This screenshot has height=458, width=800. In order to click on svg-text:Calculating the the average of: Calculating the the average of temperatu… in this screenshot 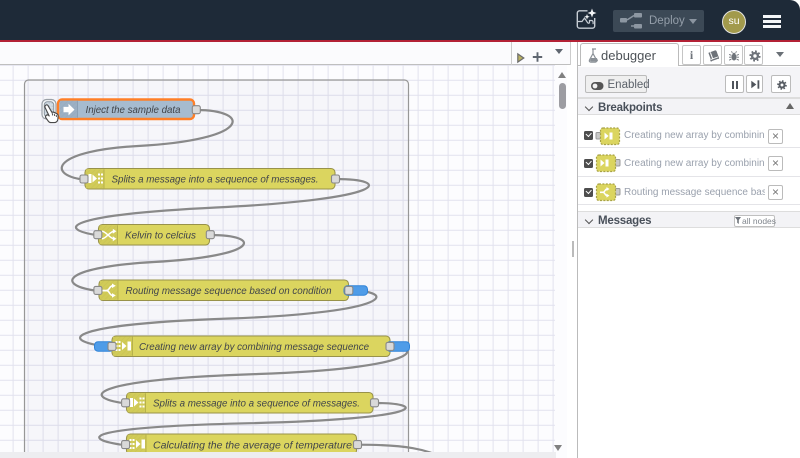, I will do `click(252, 446)`.